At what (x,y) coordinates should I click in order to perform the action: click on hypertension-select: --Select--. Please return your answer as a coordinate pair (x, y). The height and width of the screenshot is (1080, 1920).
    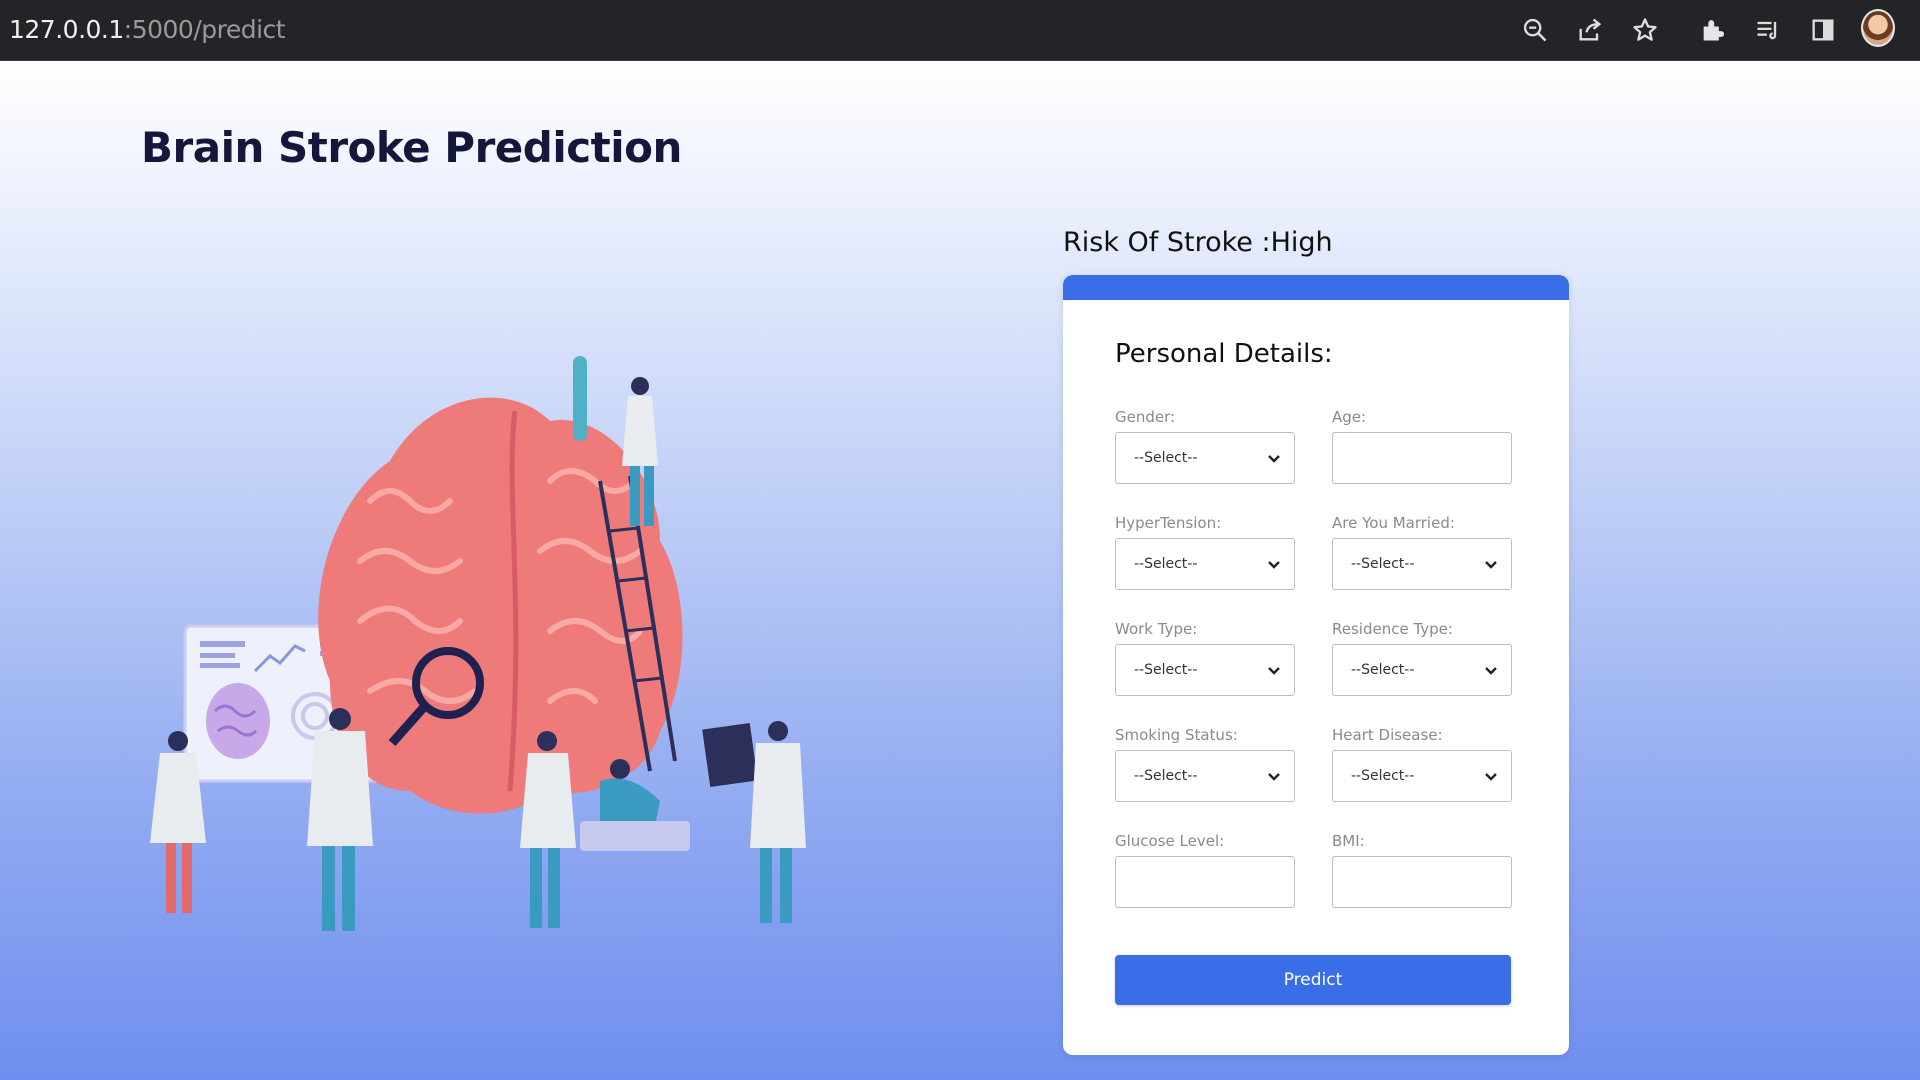
    Looking at the image, I should click on (1205, 564).